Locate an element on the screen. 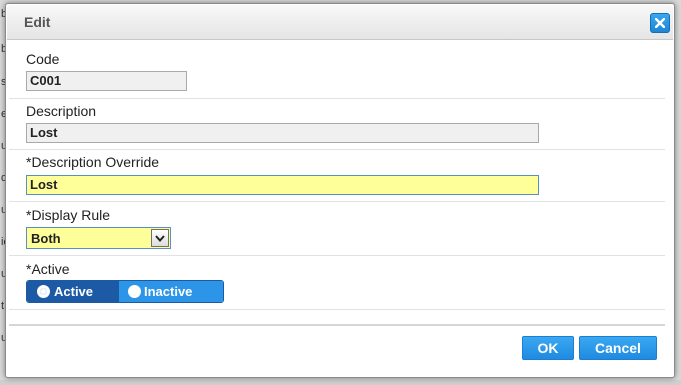 This screenshot has height=385, width=681. code-value: C001 is located at coordinates (46, 80).